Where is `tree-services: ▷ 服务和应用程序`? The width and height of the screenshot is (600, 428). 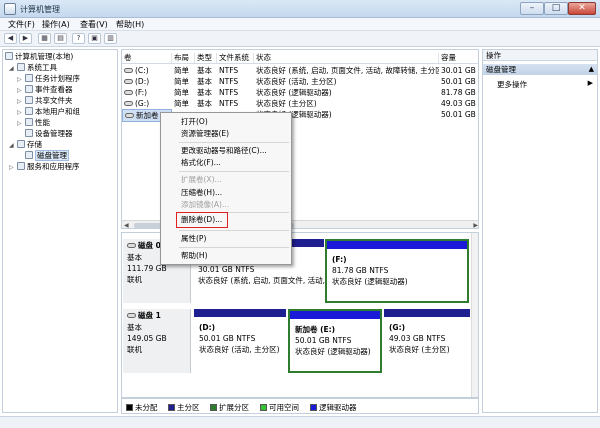 tree-services: ▷ 服务和应用程序 is located at coordinates (44, 167).